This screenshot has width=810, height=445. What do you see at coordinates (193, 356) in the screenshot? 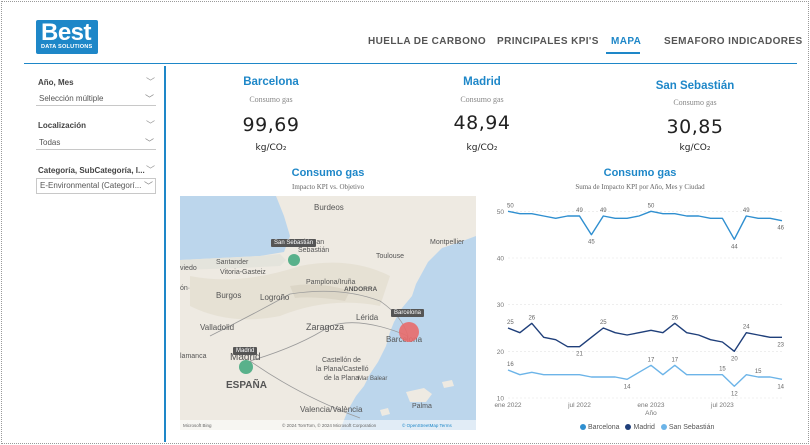
I see `map-label-salamanca: lamanca` at bounding box center [193, 356].